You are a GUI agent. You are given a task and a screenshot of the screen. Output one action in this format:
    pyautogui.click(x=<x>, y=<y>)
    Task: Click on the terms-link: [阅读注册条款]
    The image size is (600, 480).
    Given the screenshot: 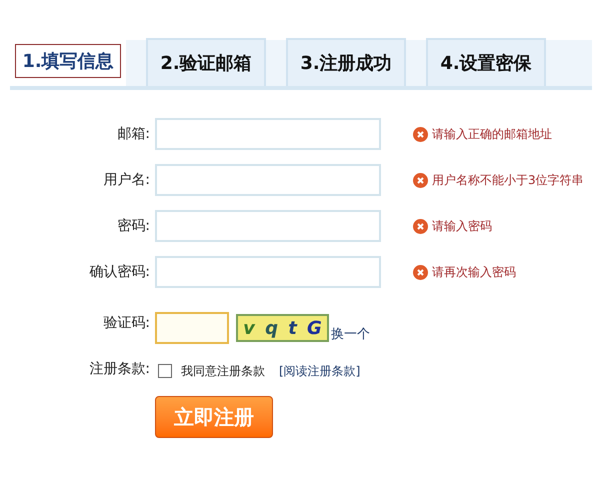 What is the action you would take?
    pyautogui.click(x=319, y=371)
    